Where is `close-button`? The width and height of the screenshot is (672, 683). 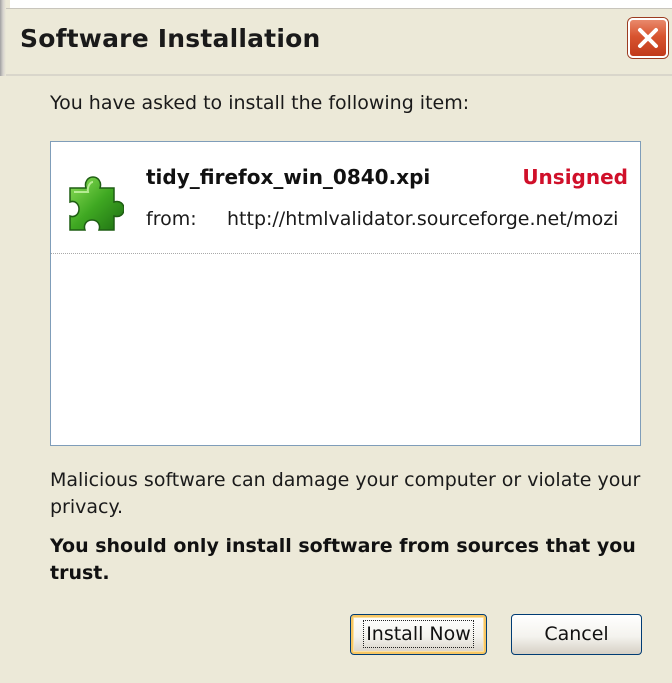 close-button is located at coordinates (648, 38).